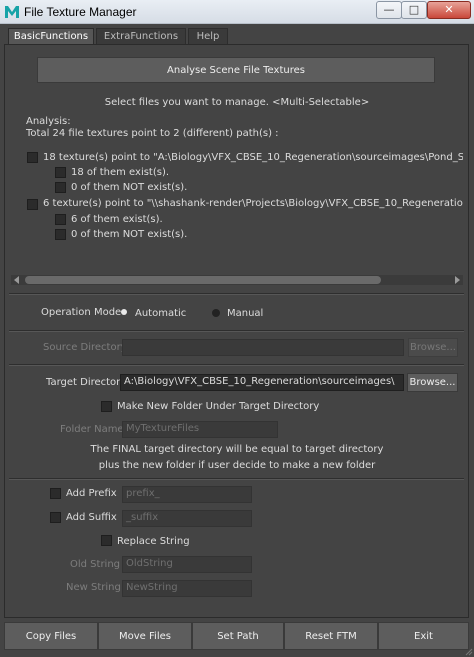  What do you see at coordinates (51, 636) in the screenshot?
I see `copy-files-button: Copy Files` at bounding box center [51, 636].